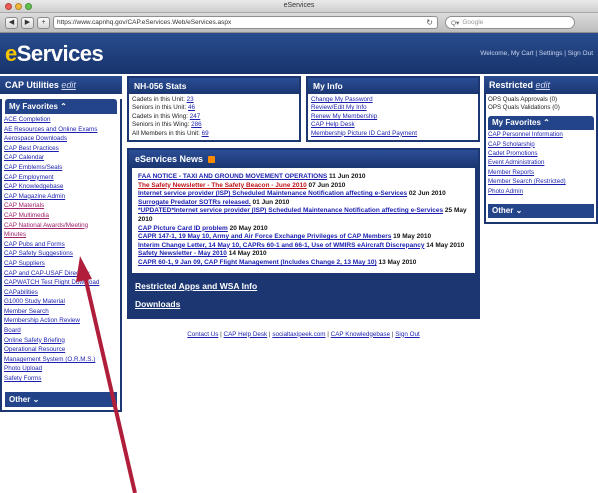 The width and height of the screenshot is (598, 493). Describe the element at coordinates (393, 125) in the screenshot. I see `my-info-link: CAP Help Desk` at that location.